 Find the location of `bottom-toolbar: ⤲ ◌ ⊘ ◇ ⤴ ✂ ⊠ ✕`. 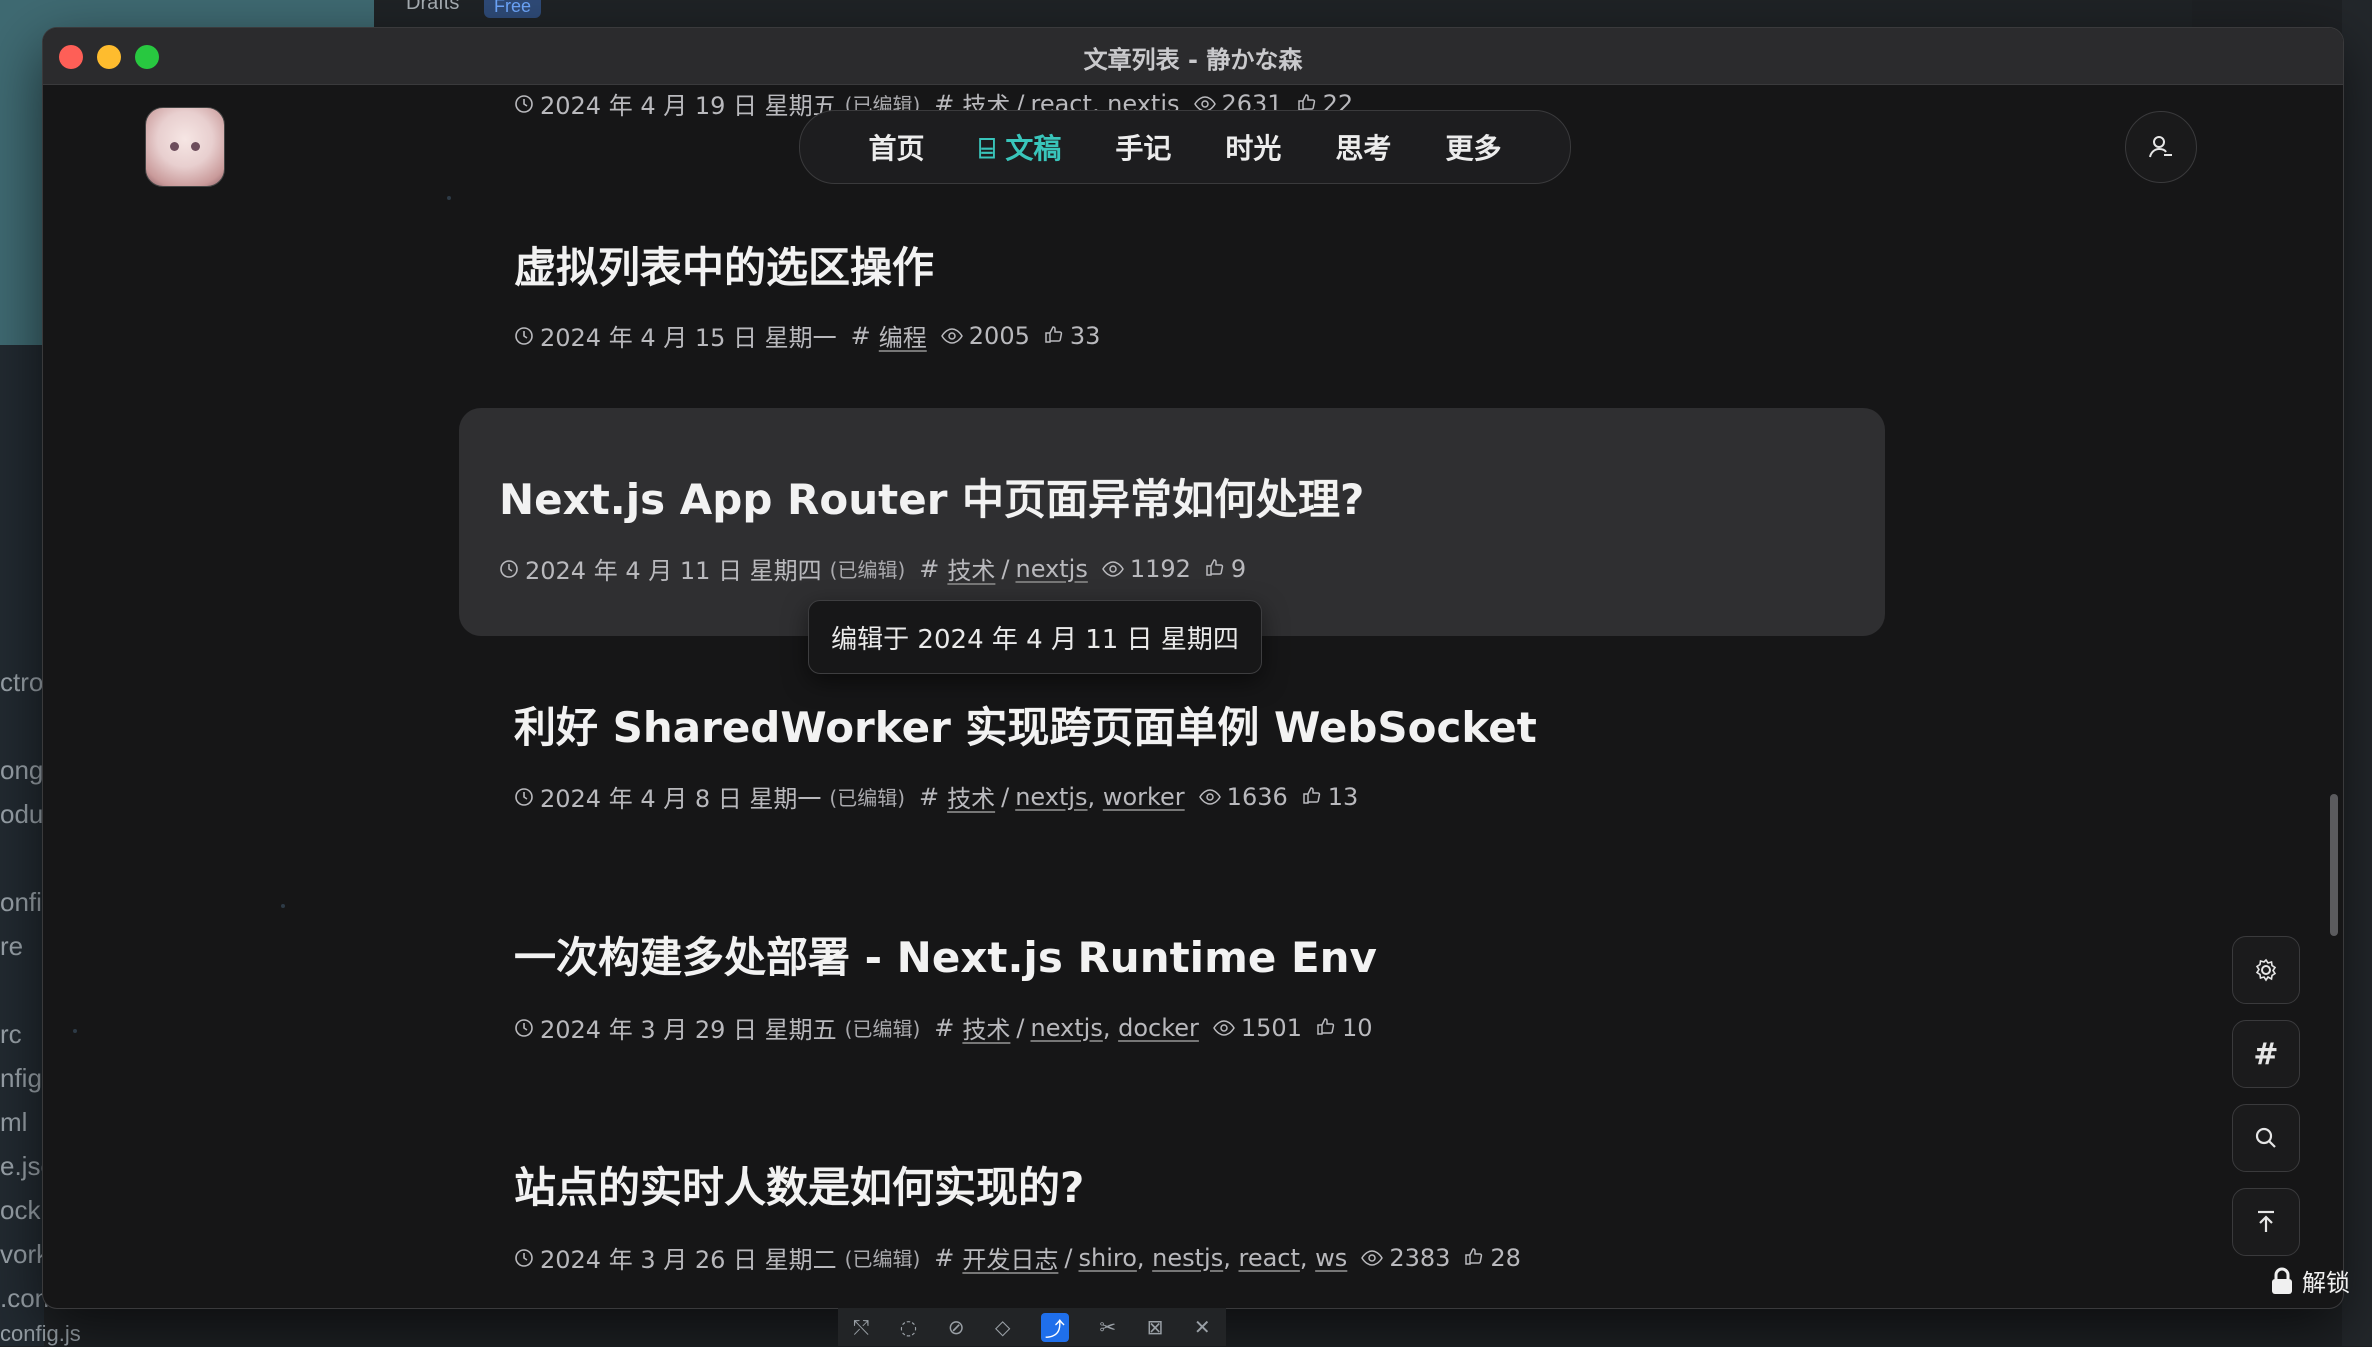

bottom-toolbar: ⤲ ◌ ⊘ ◇ ⤴ ✂ ⊠ ✕ is located at coordinates (1032, 1327).